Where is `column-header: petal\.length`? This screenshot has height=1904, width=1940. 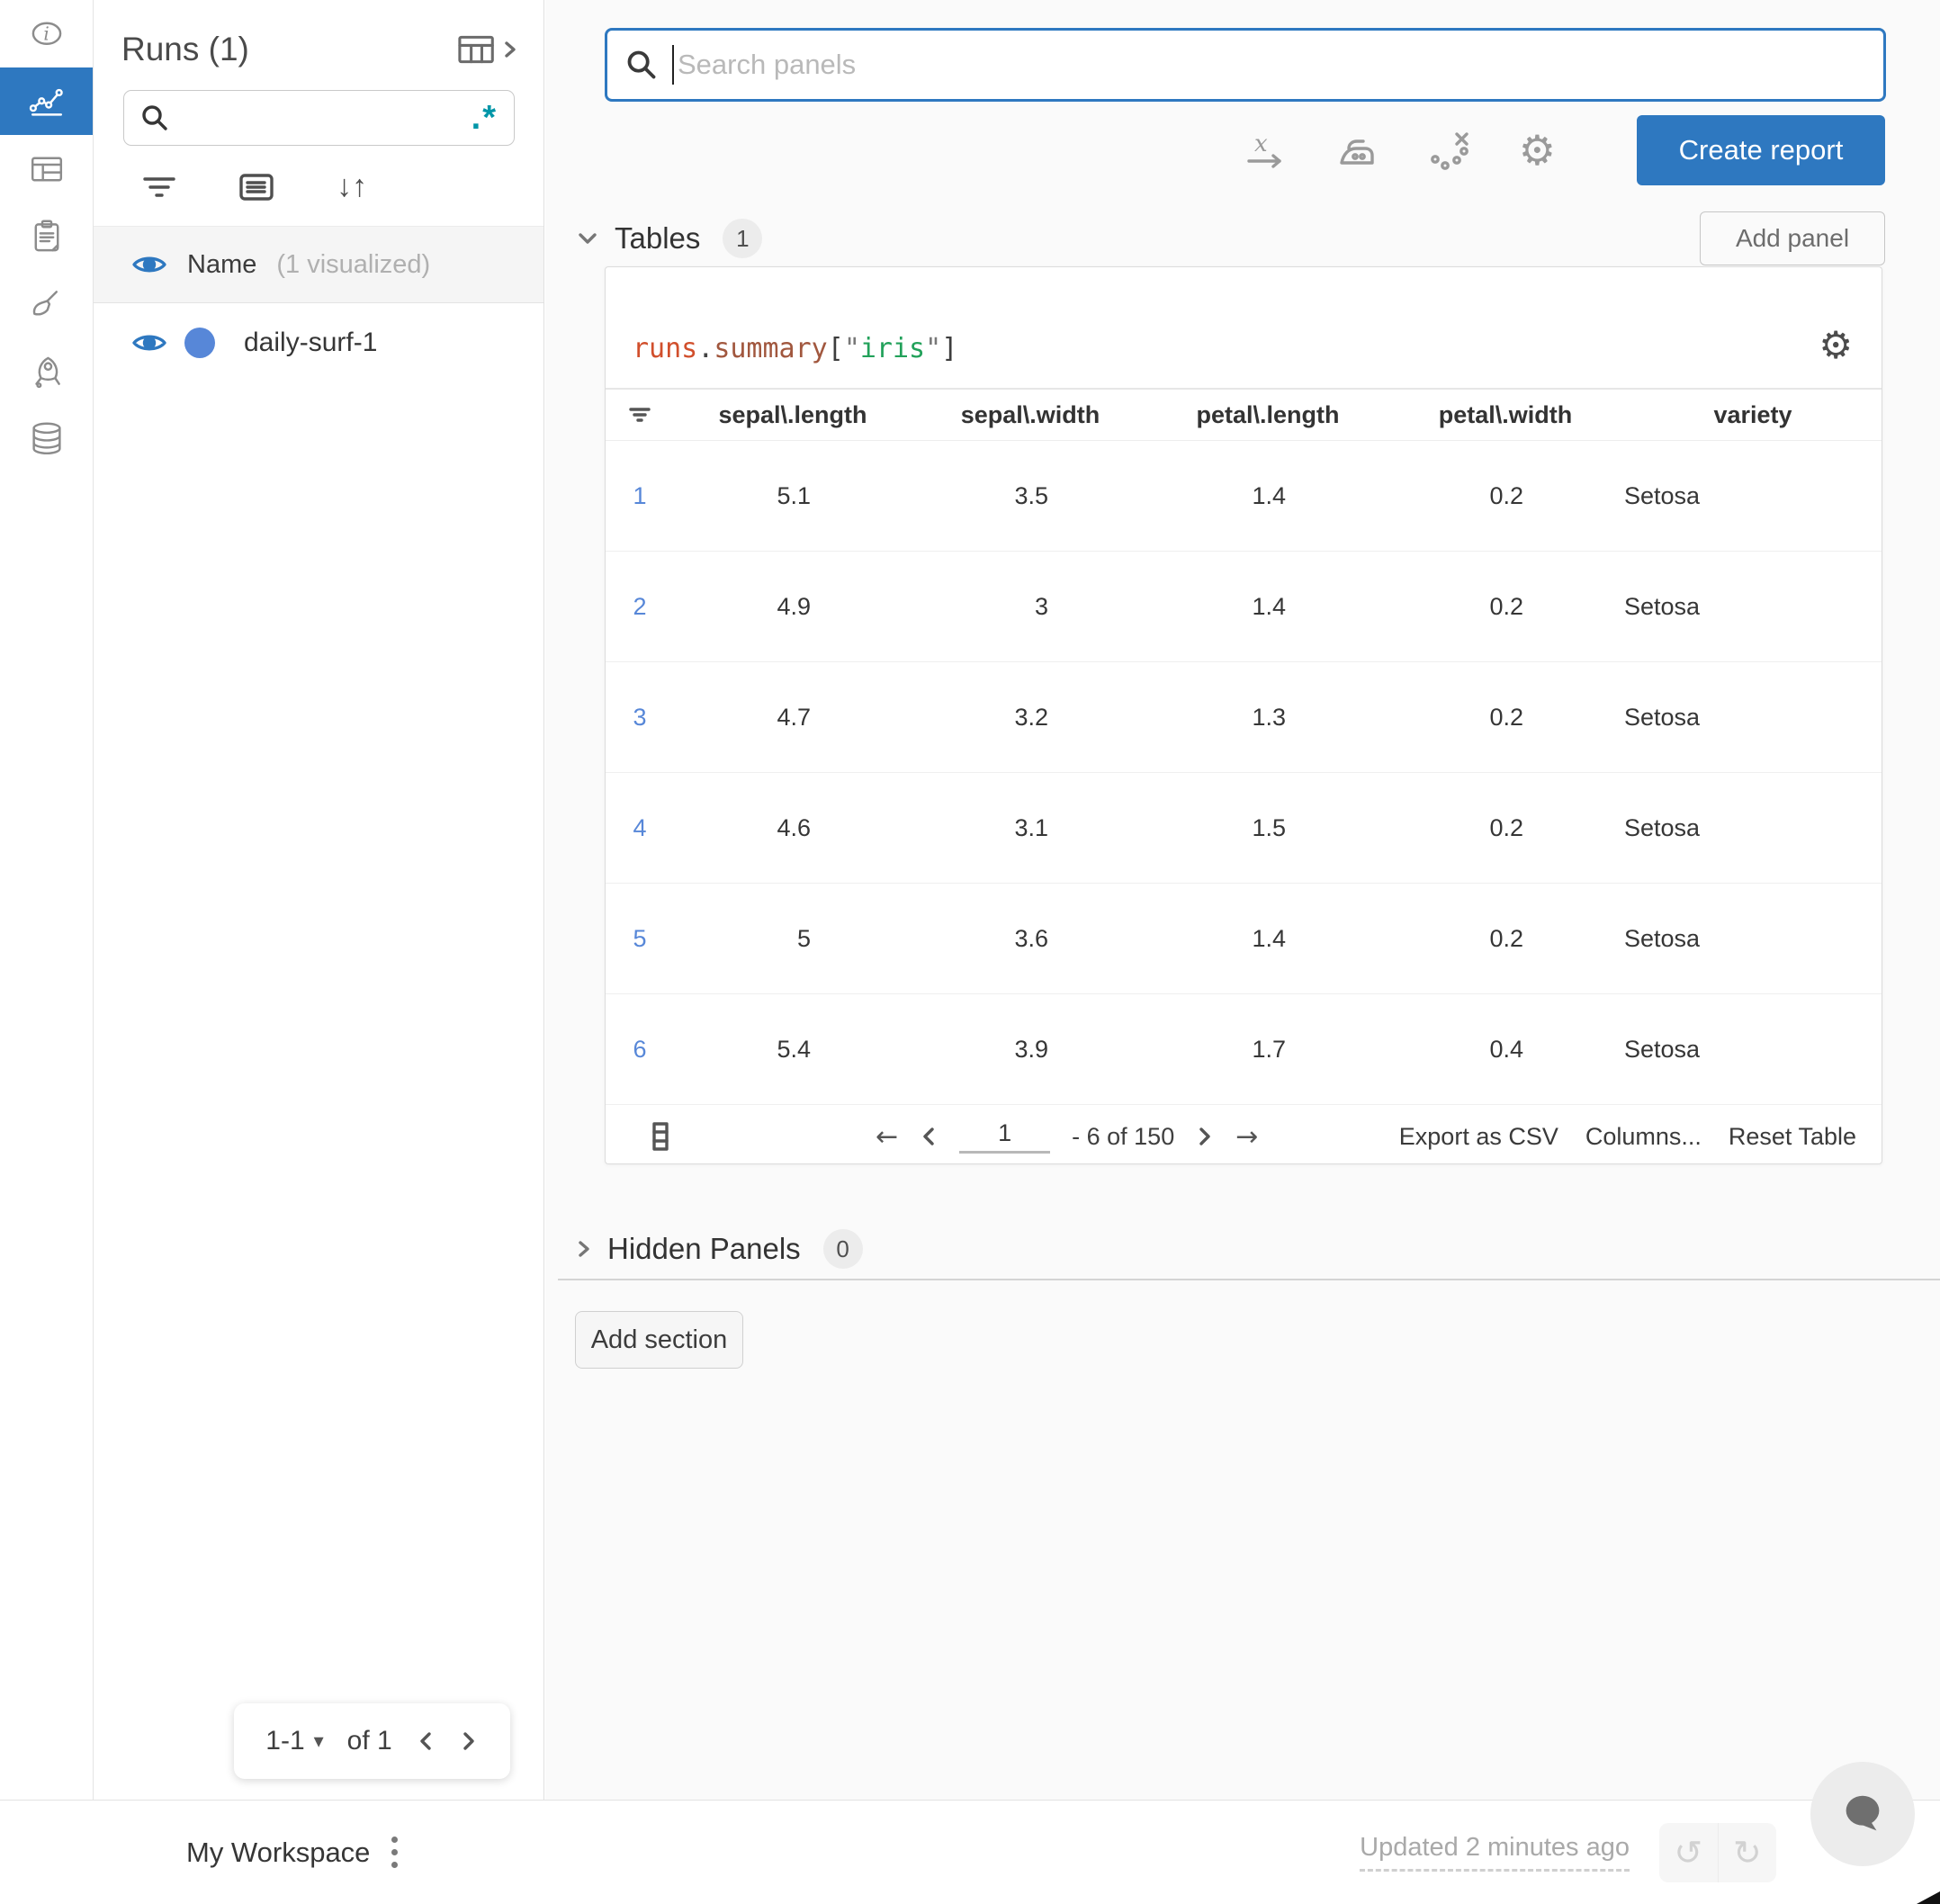
column-header: petal\.length is located at coordinates (1268, 415).